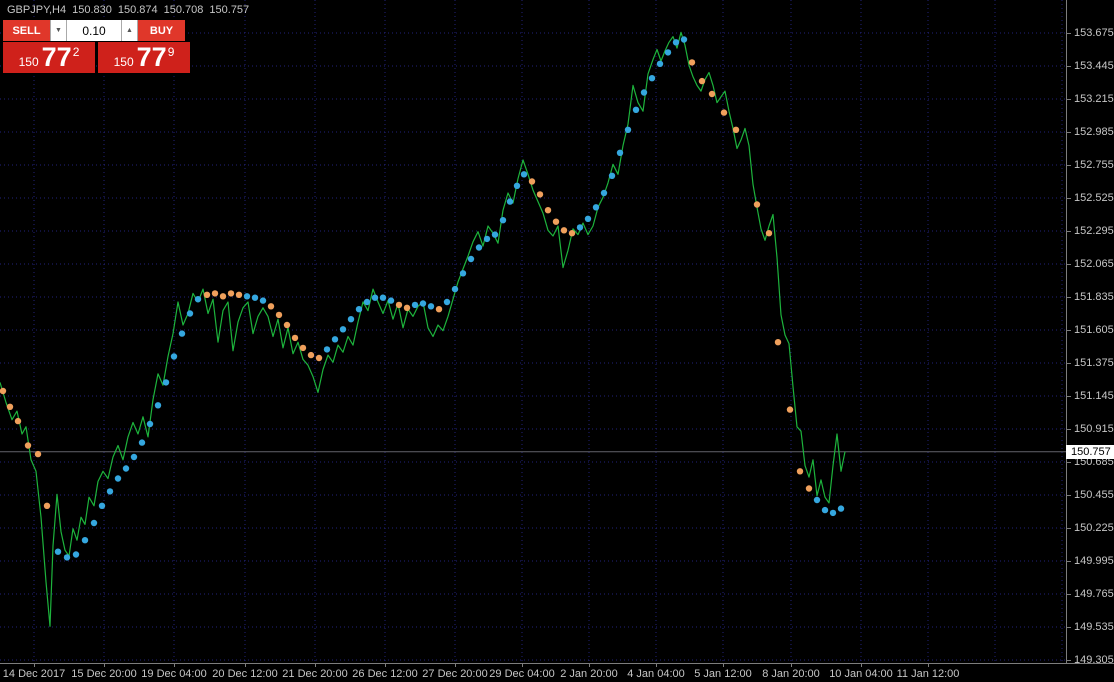 Image resolution: width=1114 pixels, height=682 pixels. I want to click on current-price-tag: 150.757, so click(1090, 452).